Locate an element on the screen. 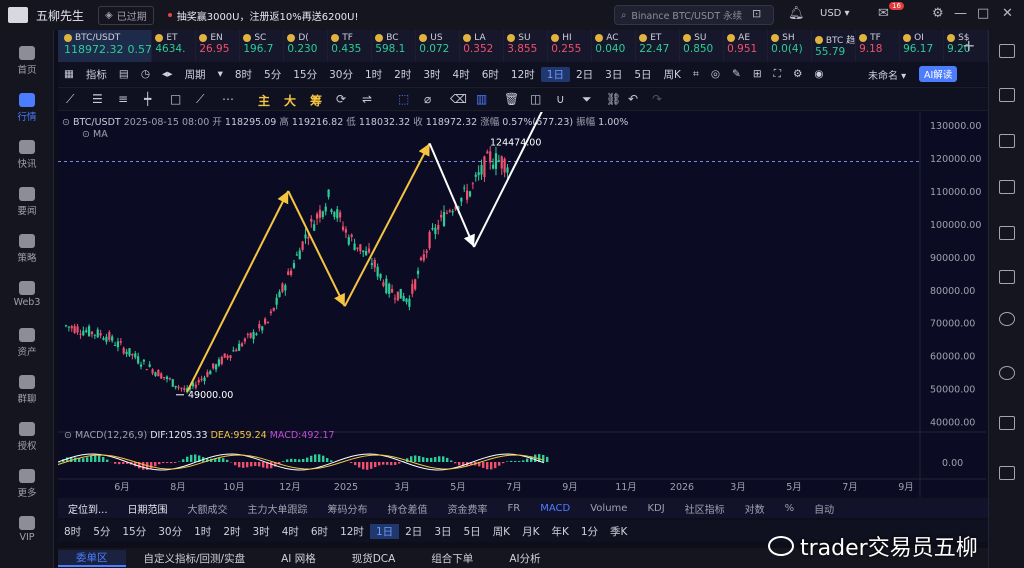 The image size is (1024, 568). cursor-tool-icon: ⬚ is located at coordinates (403, 99).